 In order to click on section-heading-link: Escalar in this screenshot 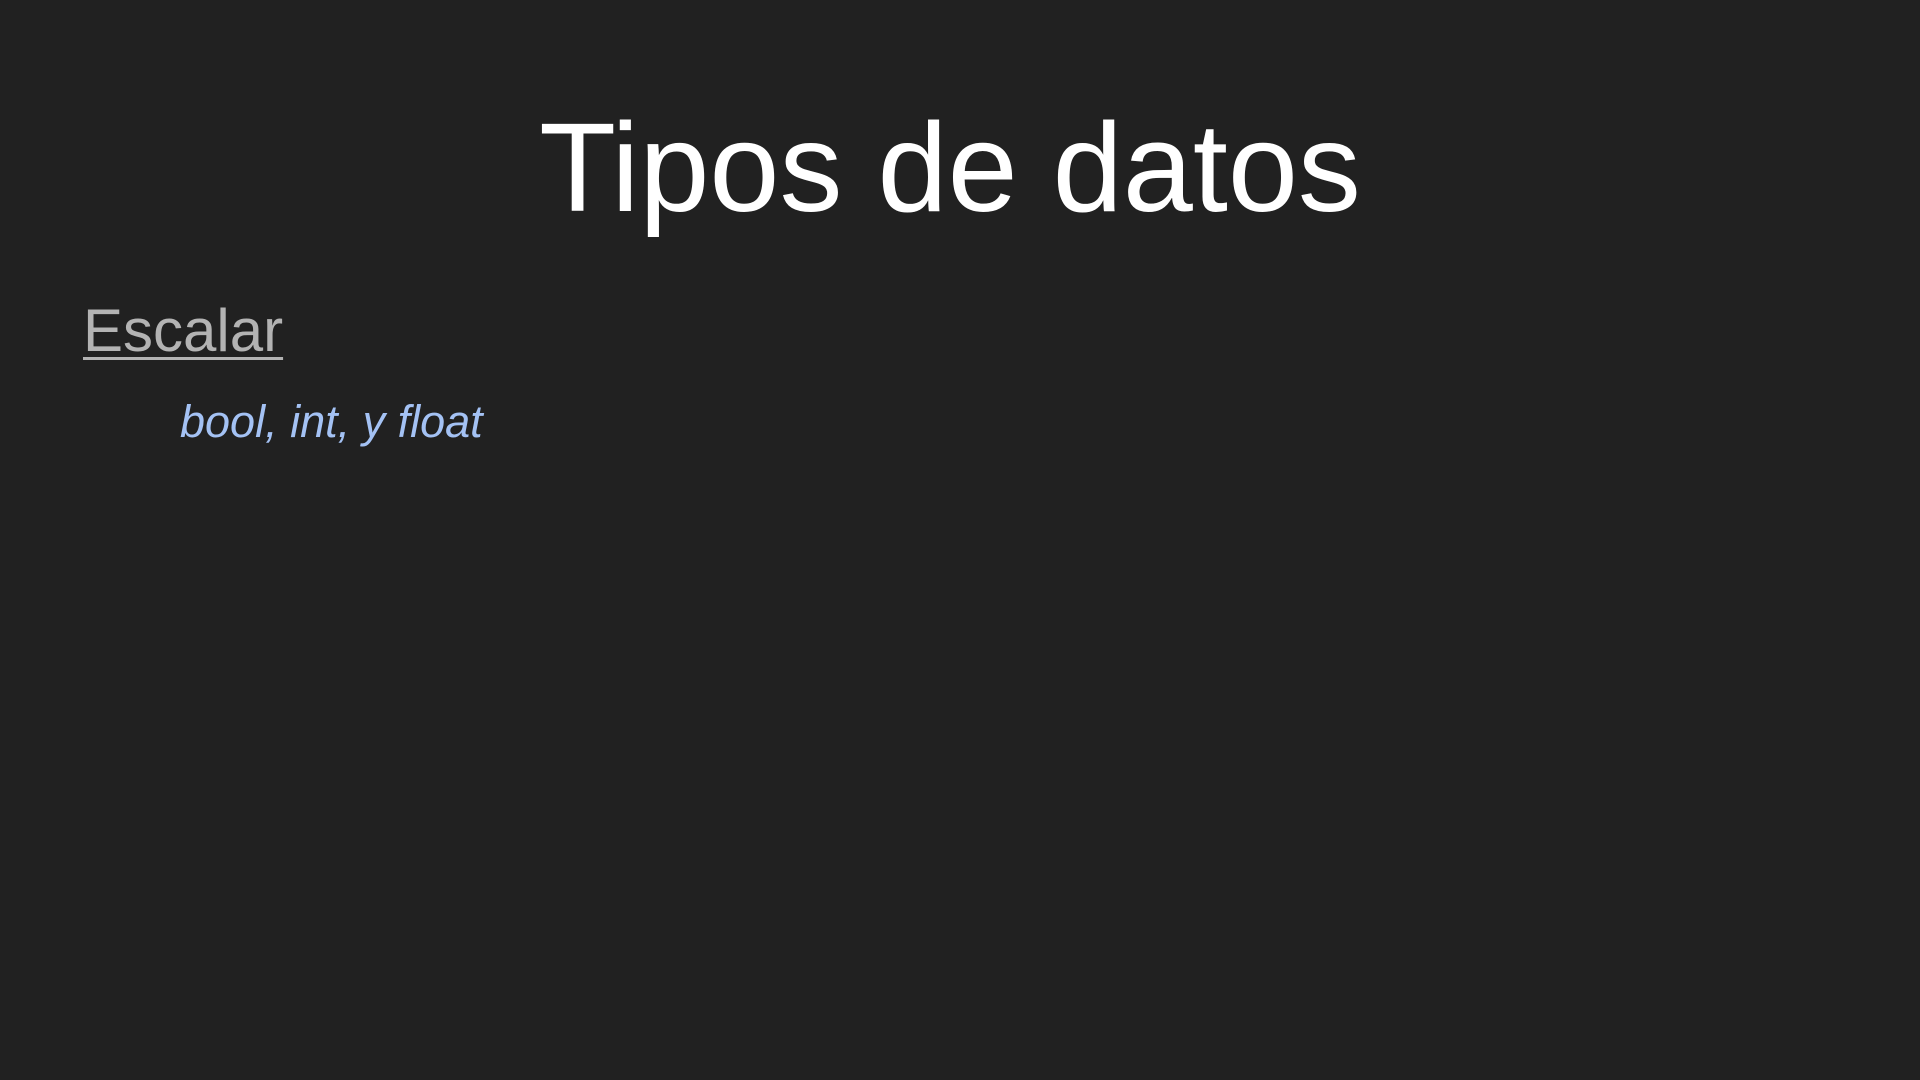, I will do `click(183, 331)`.